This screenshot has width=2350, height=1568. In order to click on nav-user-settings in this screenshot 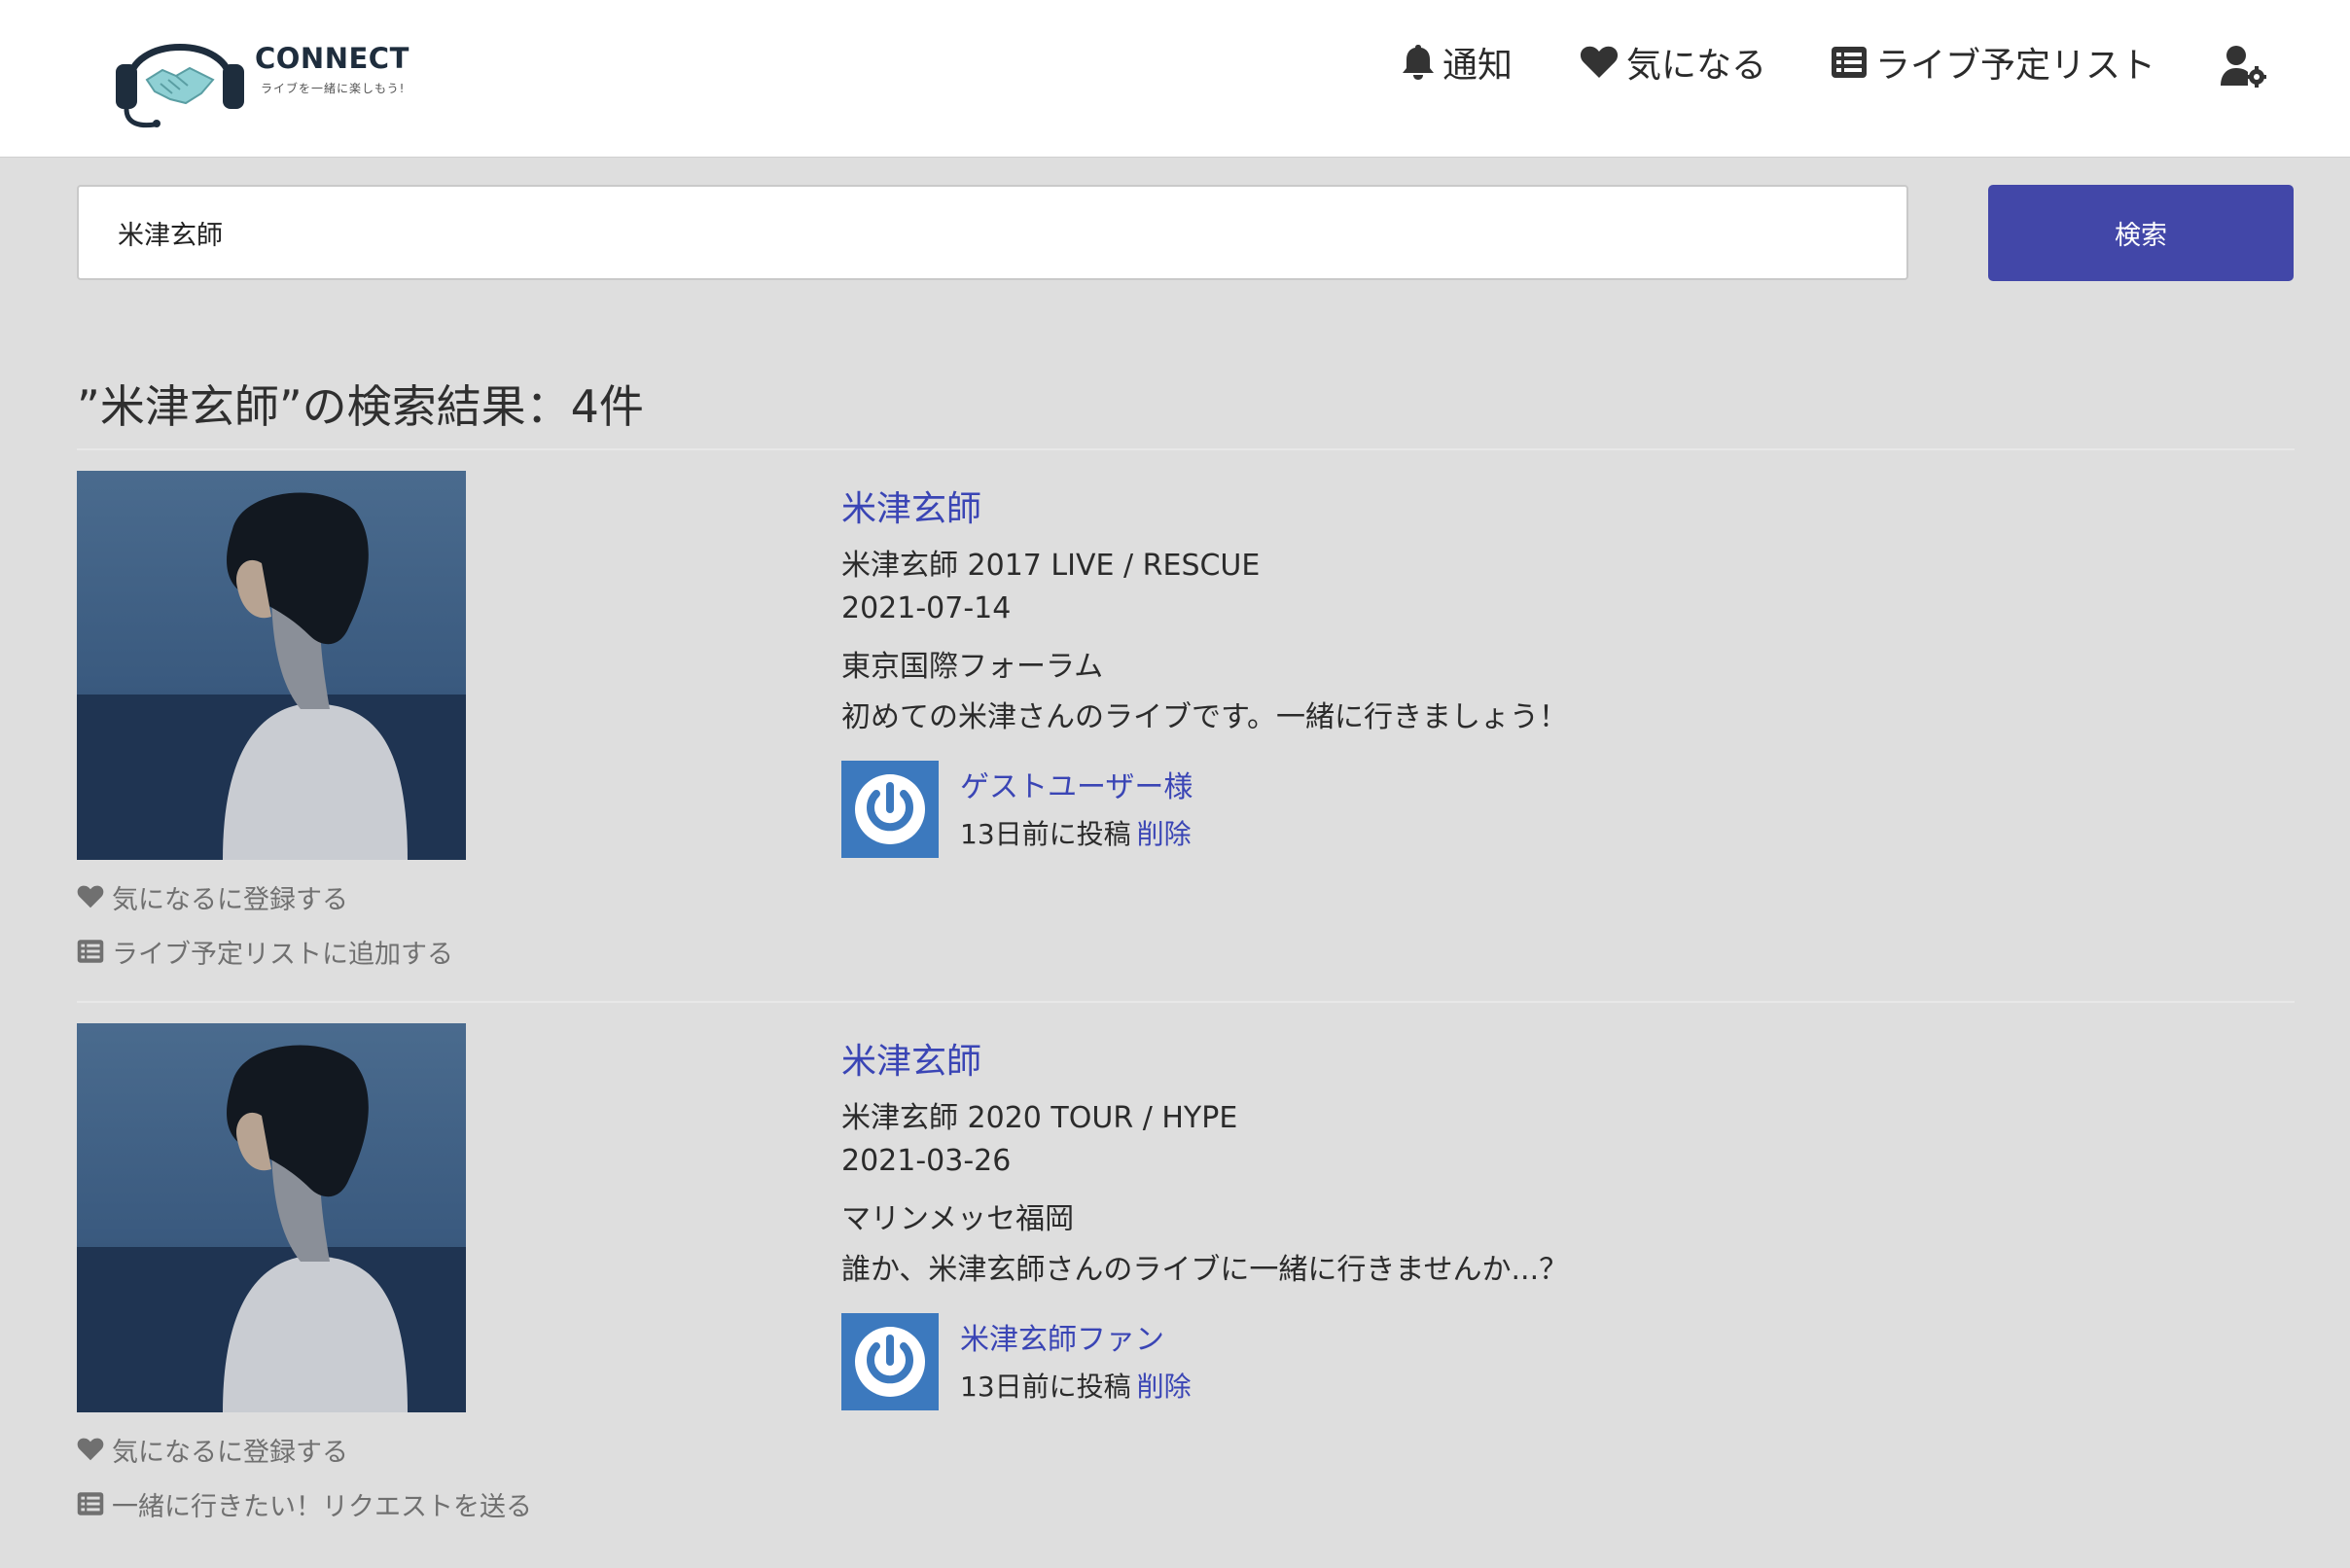, I will do `click(2247, 66)`.